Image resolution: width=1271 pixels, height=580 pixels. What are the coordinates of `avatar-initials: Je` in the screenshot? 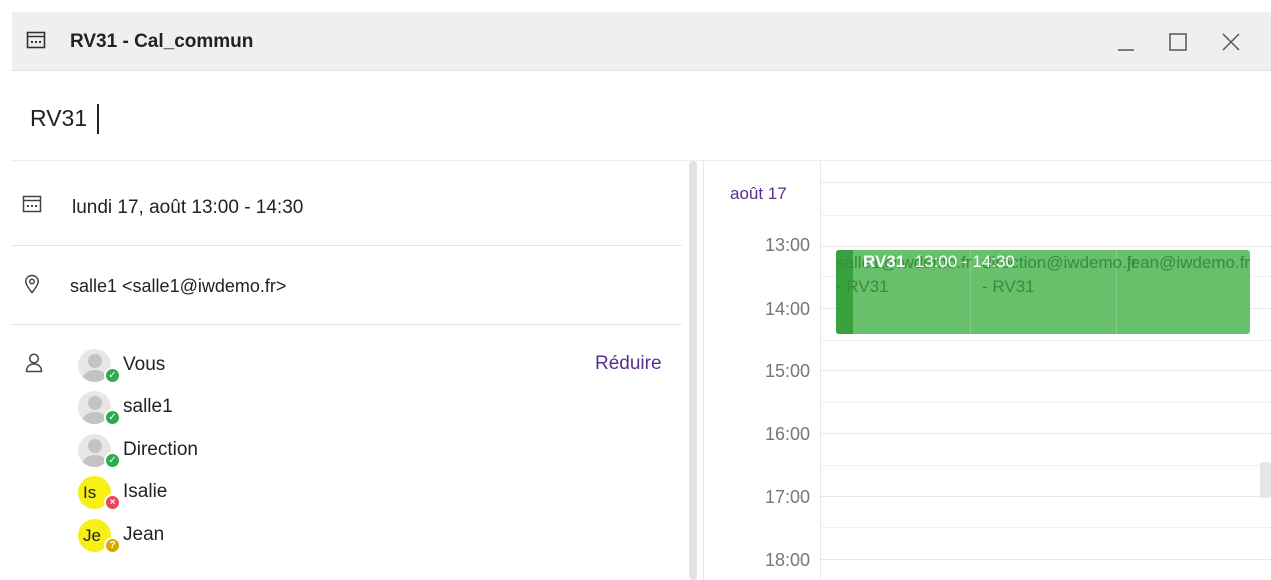 It's located at (92, 535).